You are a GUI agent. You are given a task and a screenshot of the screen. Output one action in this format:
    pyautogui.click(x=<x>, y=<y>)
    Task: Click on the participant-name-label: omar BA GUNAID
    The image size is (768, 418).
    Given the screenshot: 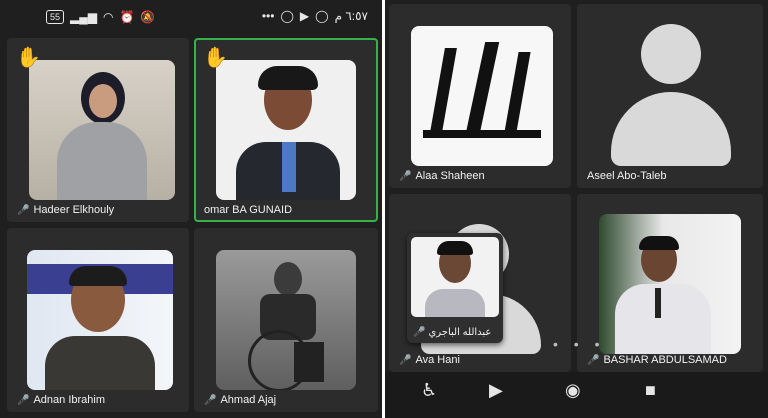 What is the action you would take?
    pyautogui.click(x=248, y=210)
    